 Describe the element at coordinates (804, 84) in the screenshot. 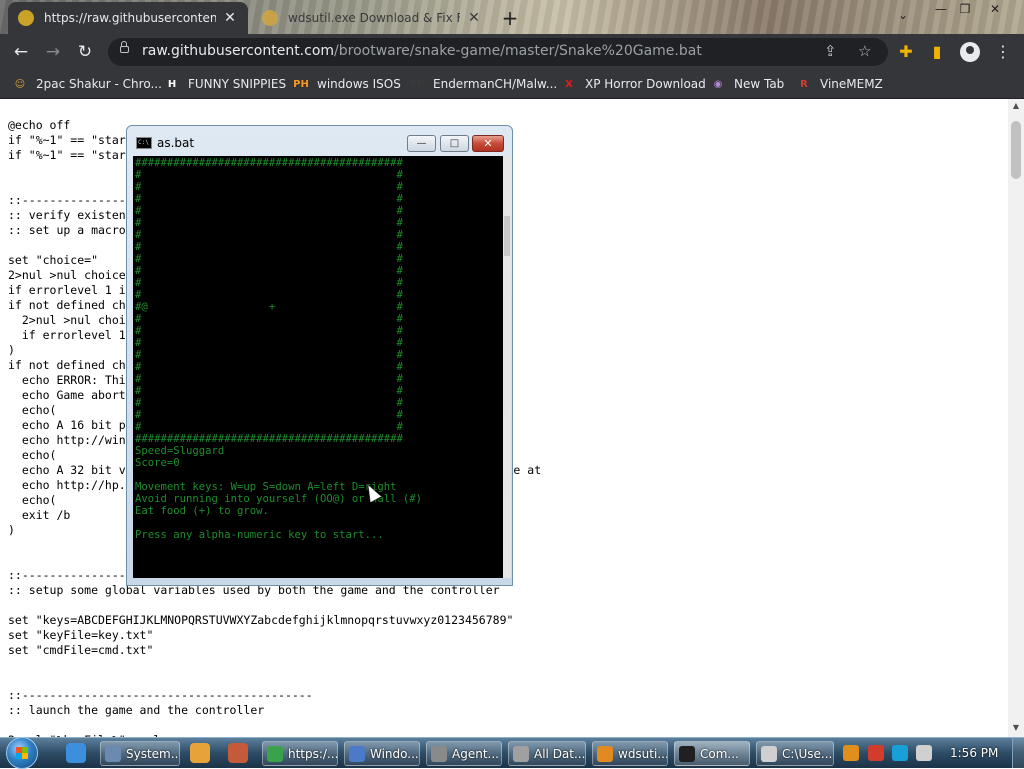

I see `bookmark-favicon-icon: R` at that location.